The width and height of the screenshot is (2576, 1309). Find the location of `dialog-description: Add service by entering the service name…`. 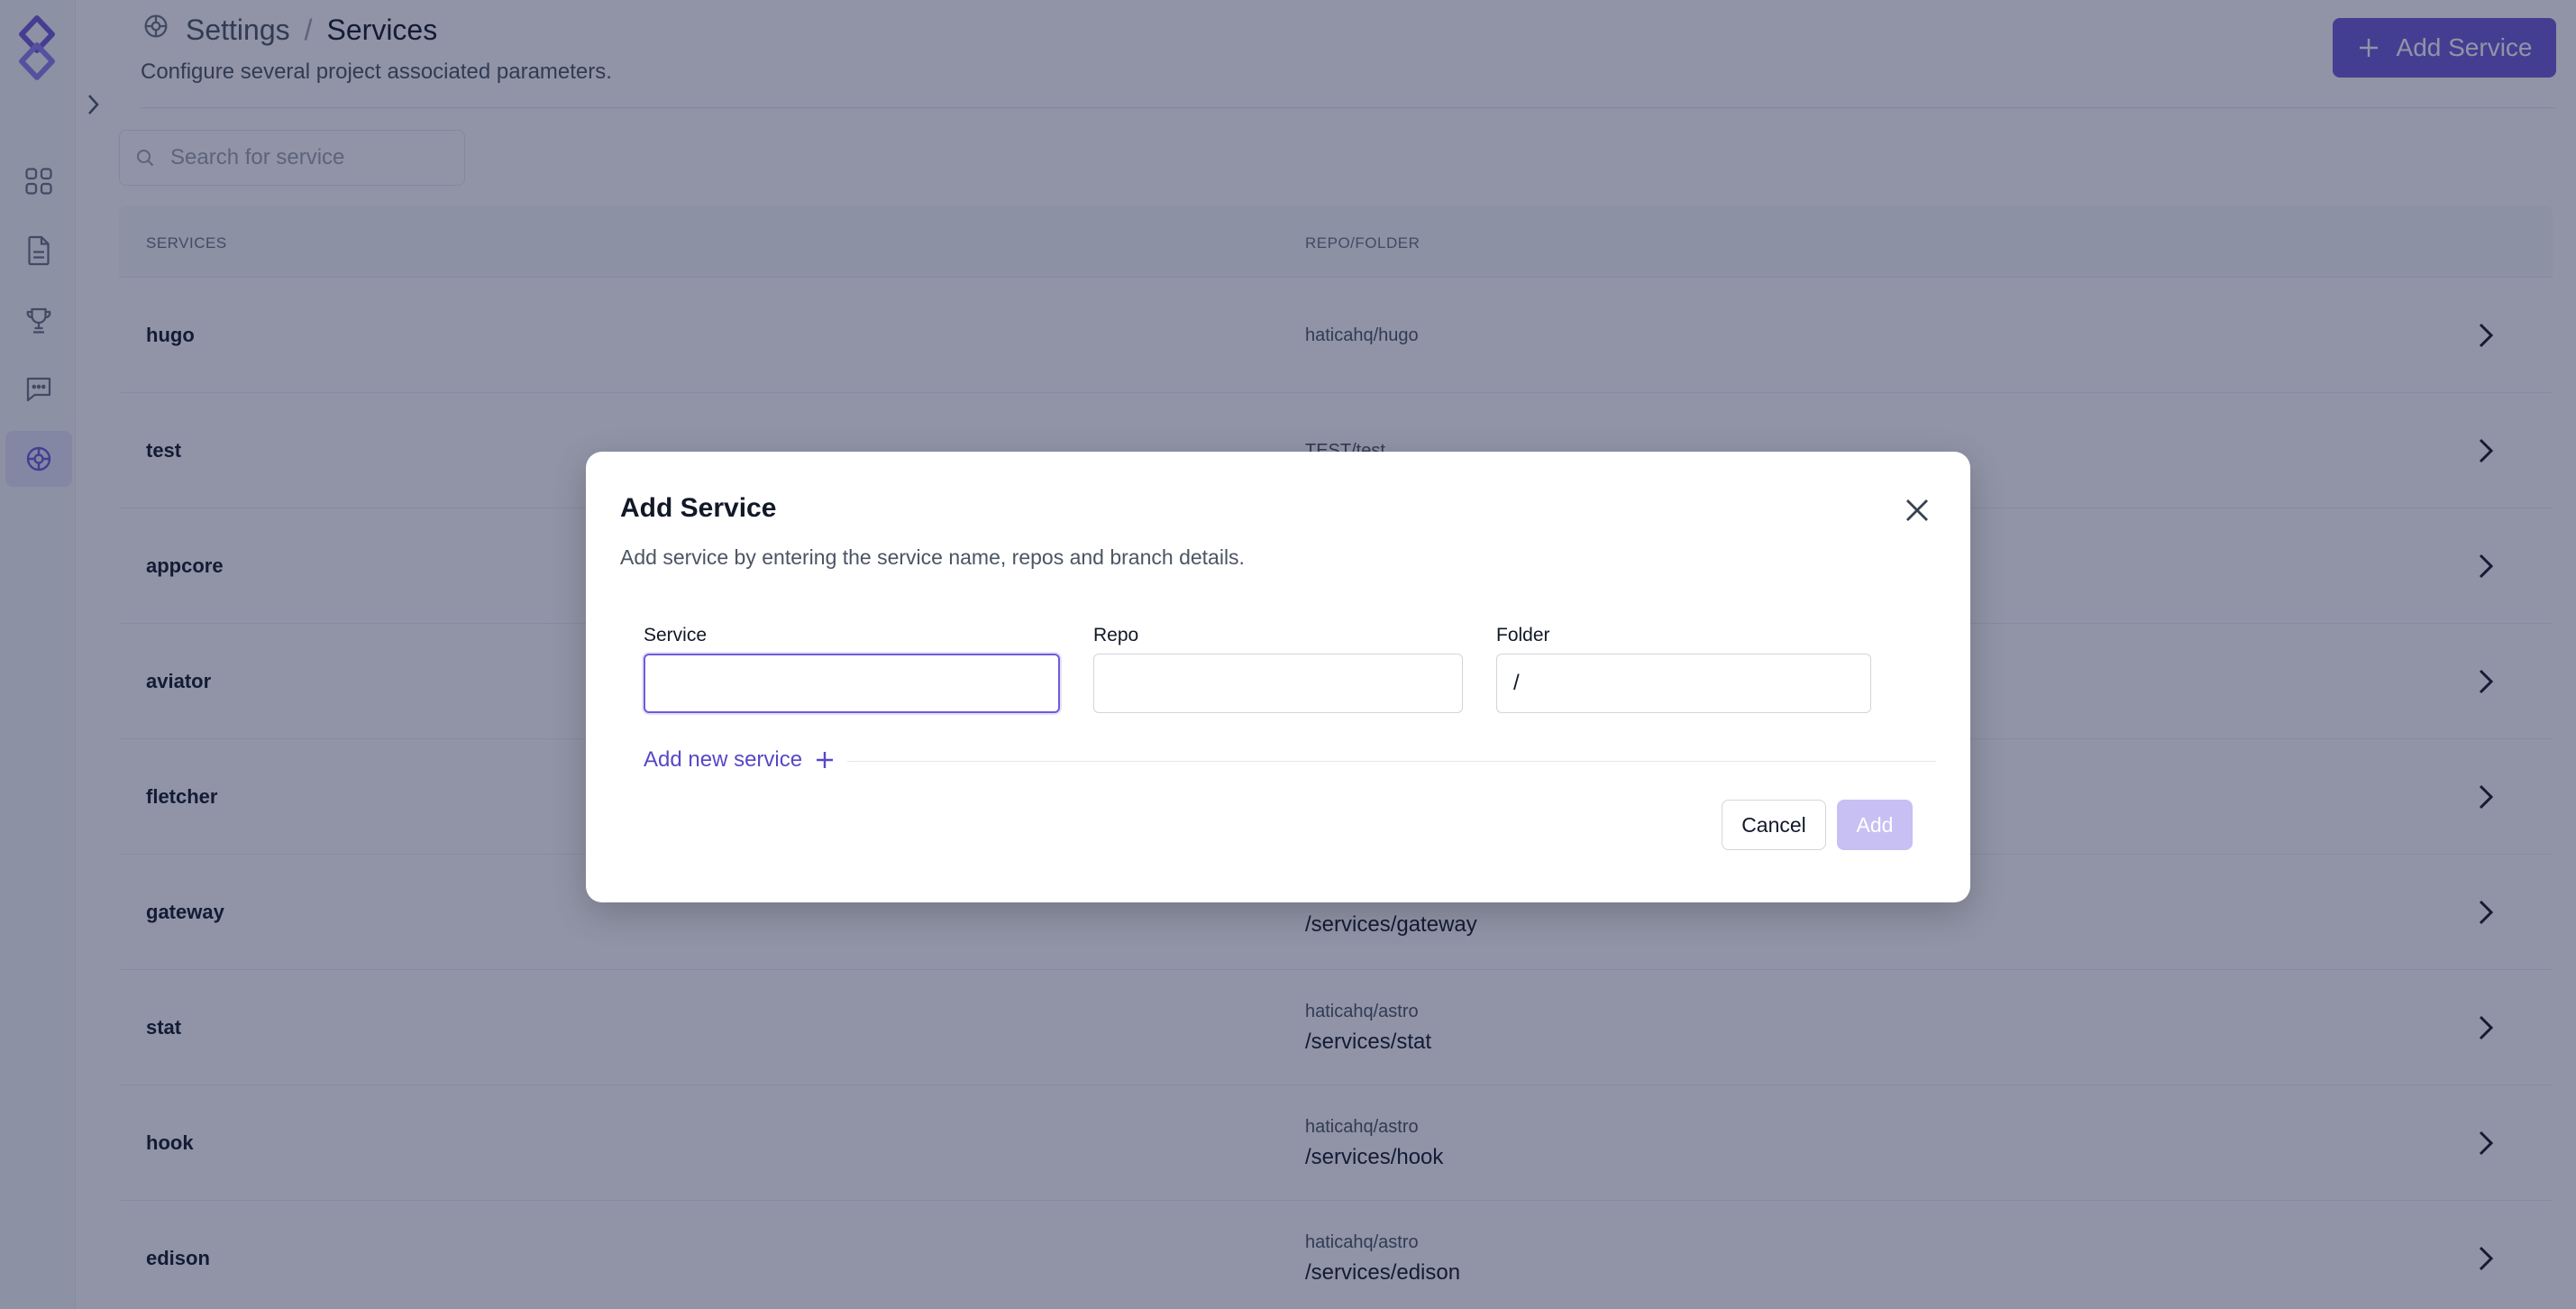

dialog-description: Add service by entering the service name… is located at coordinates (932, 557).